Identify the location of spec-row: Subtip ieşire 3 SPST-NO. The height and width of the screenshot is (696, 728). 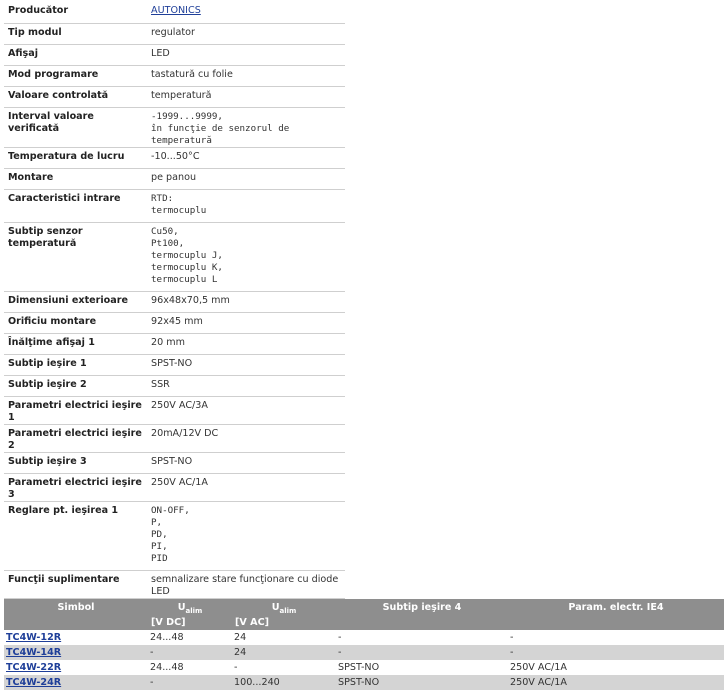
(174, 463).